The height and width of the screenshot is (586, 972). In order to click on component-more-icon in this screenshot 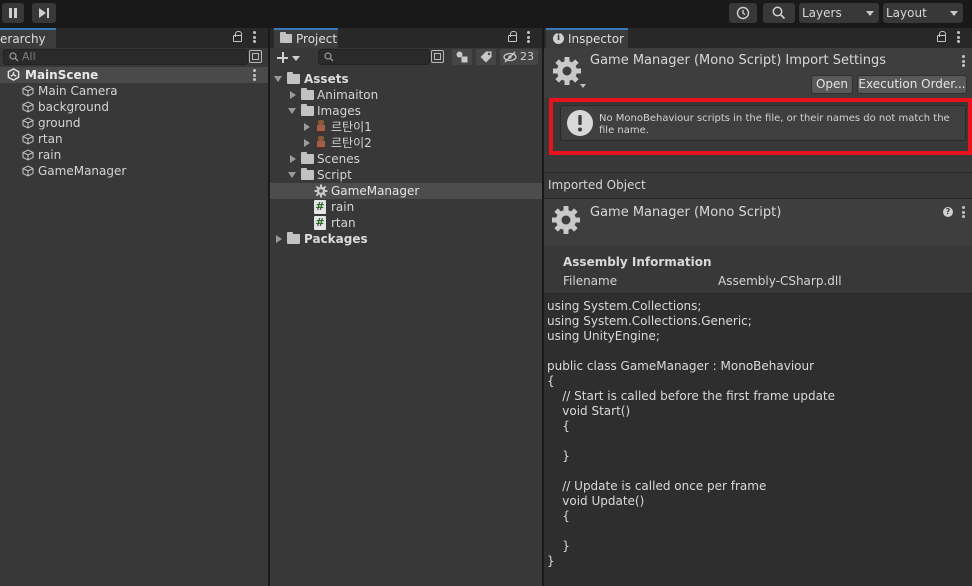, I will do `click(963, 212)`.